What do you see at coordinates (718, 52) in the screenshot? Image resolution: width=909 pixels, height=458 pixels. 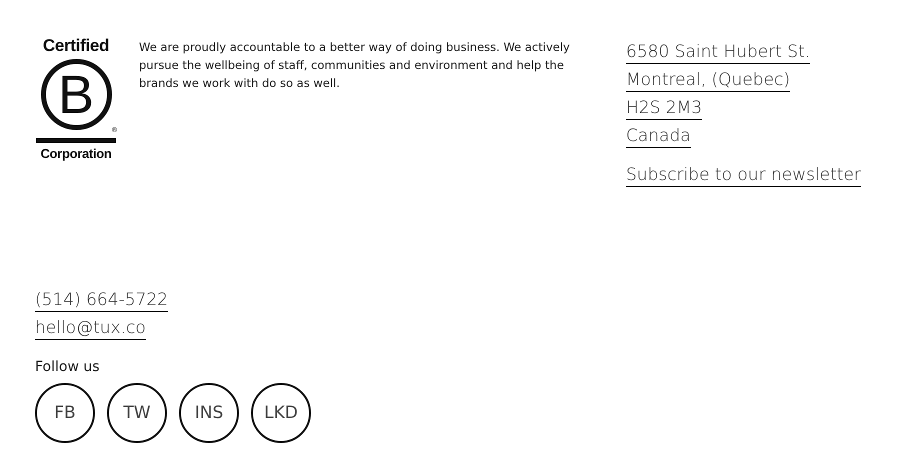 I see `address-link: 6580 Saint Hubert St.` at bounding box center [718, 52].